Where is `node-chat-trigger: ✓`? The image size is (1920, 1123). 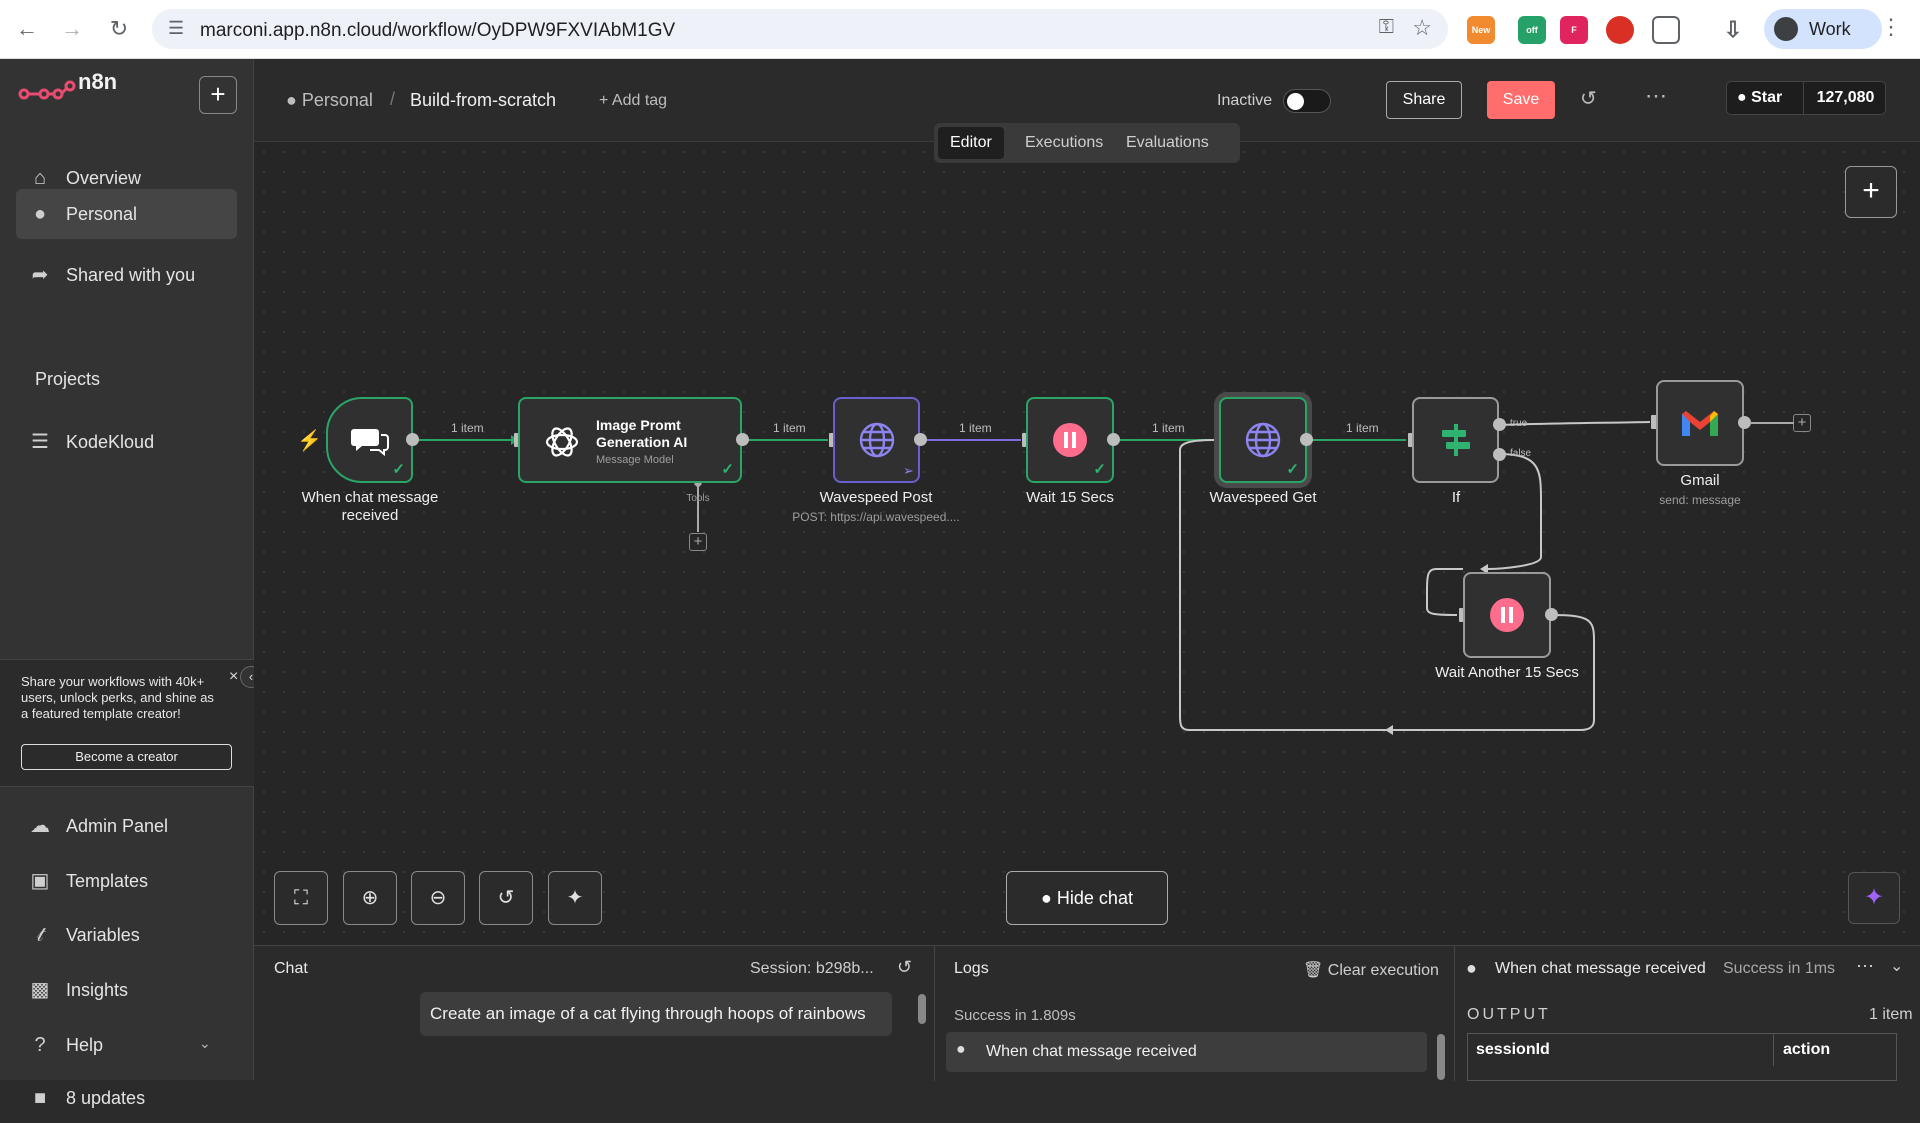
node-chat-trigger: ✓ is located at coordinates (369, 440).